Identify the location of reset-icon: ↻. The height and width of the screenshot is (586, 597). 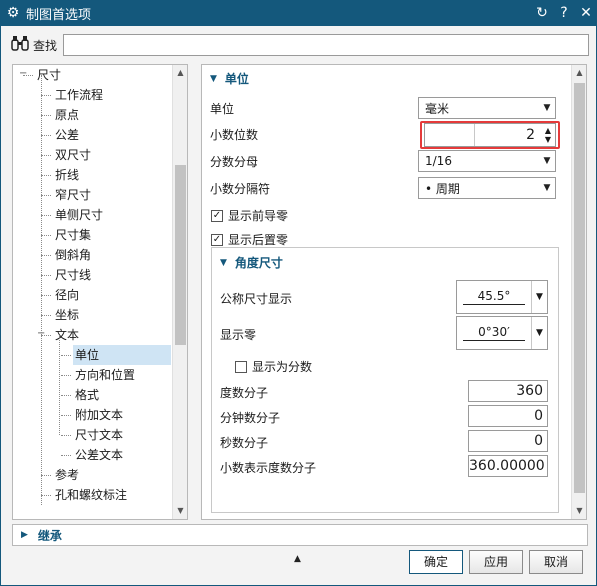
(542, 13).